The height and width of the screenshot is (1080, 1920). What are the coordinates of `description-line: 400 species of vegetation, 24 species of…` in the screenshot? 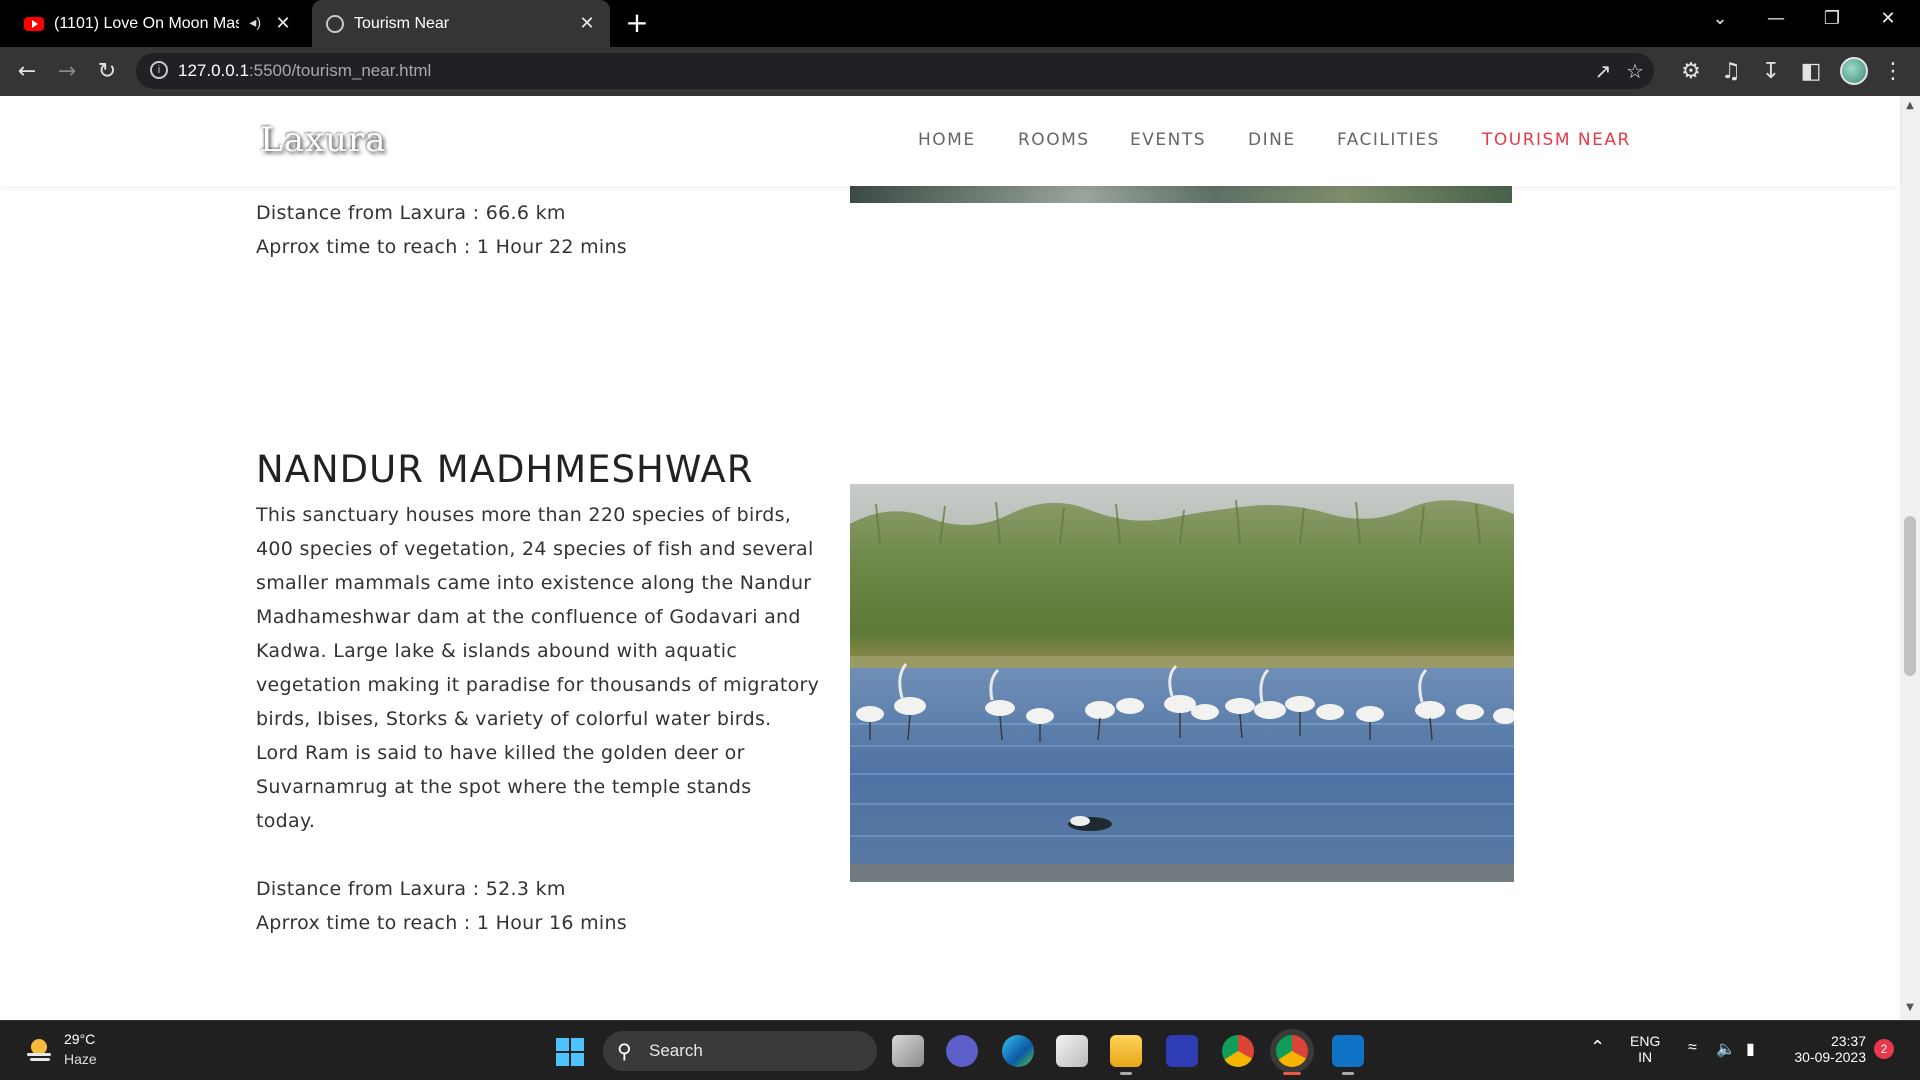 It's located at (535, 549).